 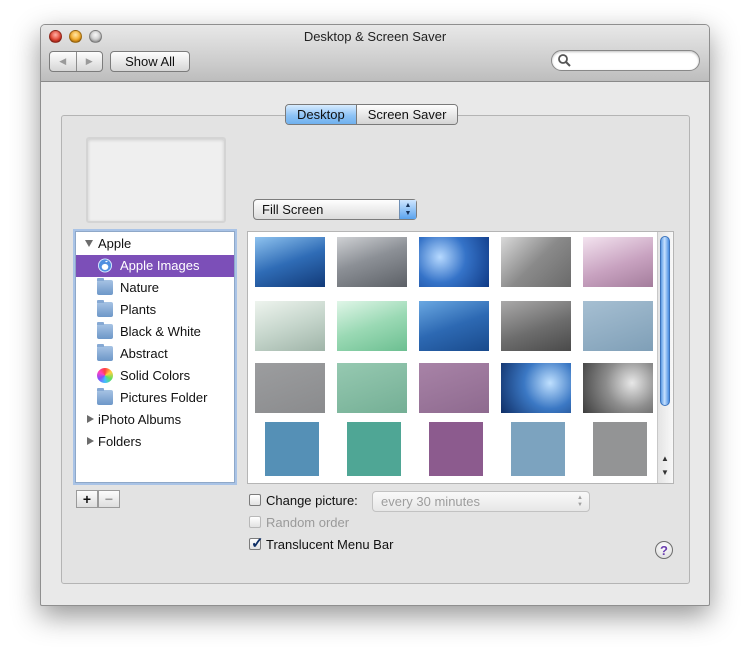 I want to click on change-picture-checkbox, so click(x=255, y=500).